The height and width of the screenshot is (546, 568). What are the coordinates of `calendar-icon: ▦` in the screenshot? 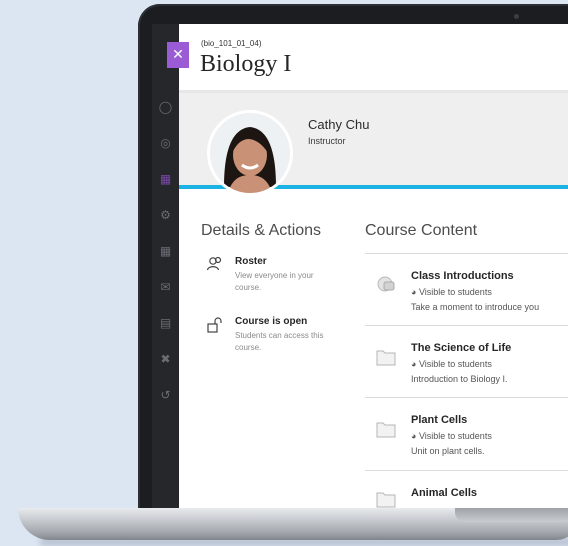 It's located at (165, 179).